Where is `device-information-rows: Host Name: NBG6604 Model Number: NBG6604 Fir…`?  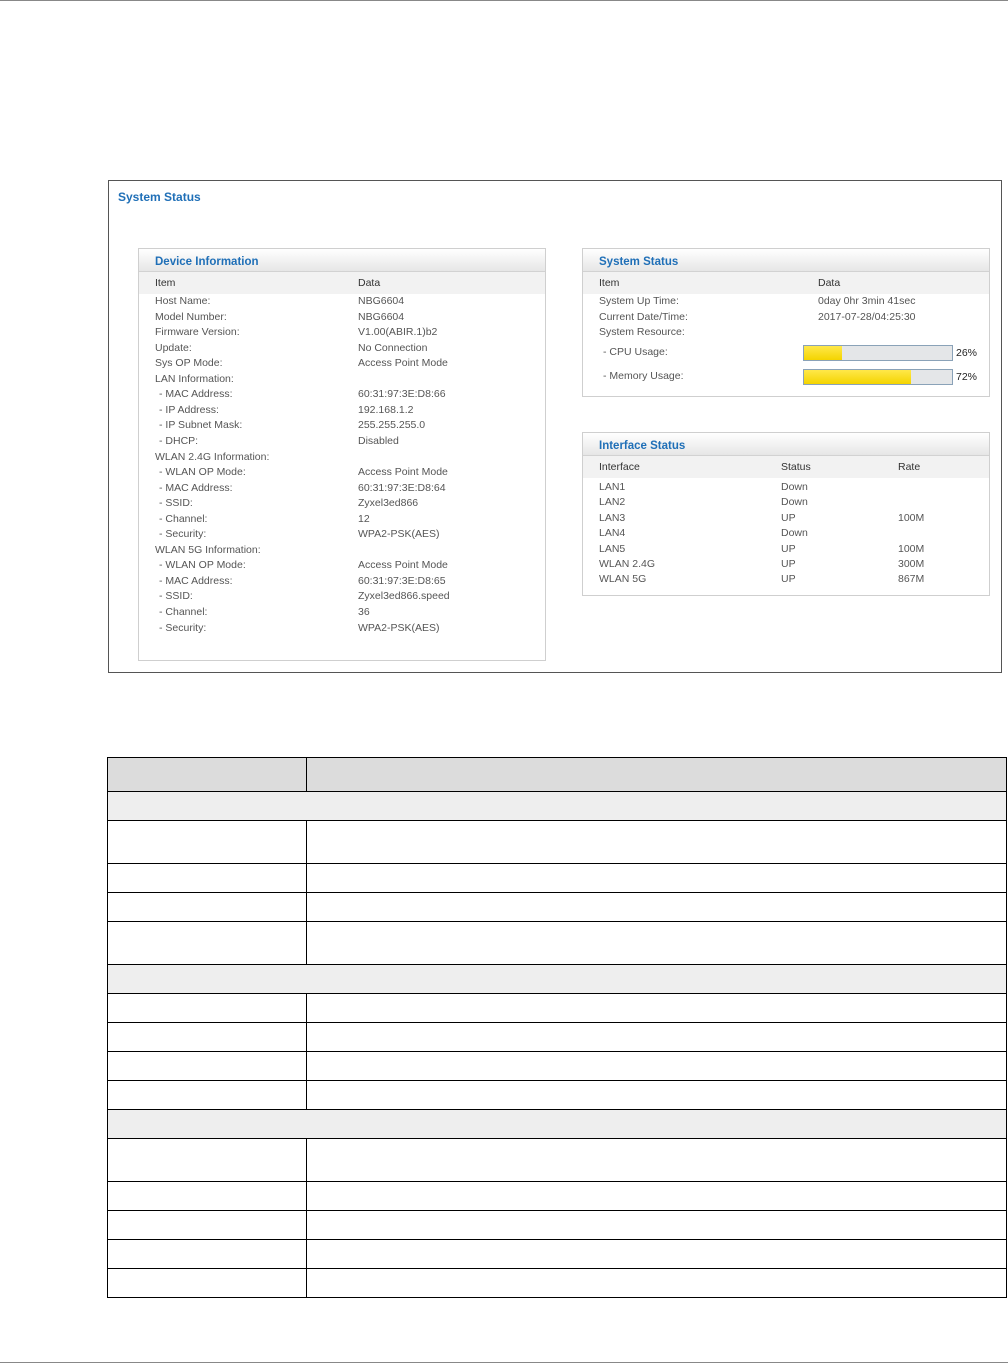 device-information-rows: Host Name: NBG6604 Model Number: NBG6604 Fir… is located at coordinates (342, 468).